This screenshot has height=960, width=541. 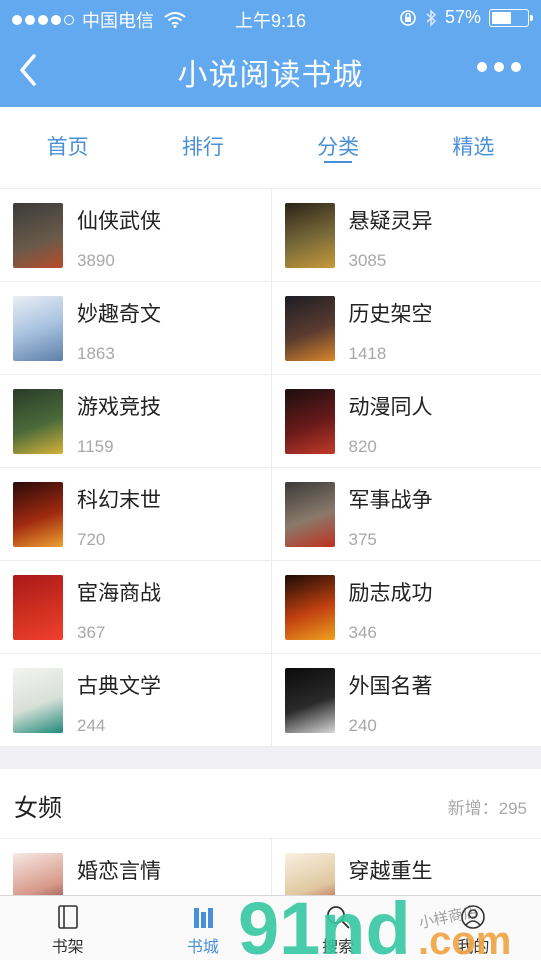 What do you see at coordinates (405, 607) in the screenshot?
I see `category-item: 励志成功 346` at bounding box center [405, 607].